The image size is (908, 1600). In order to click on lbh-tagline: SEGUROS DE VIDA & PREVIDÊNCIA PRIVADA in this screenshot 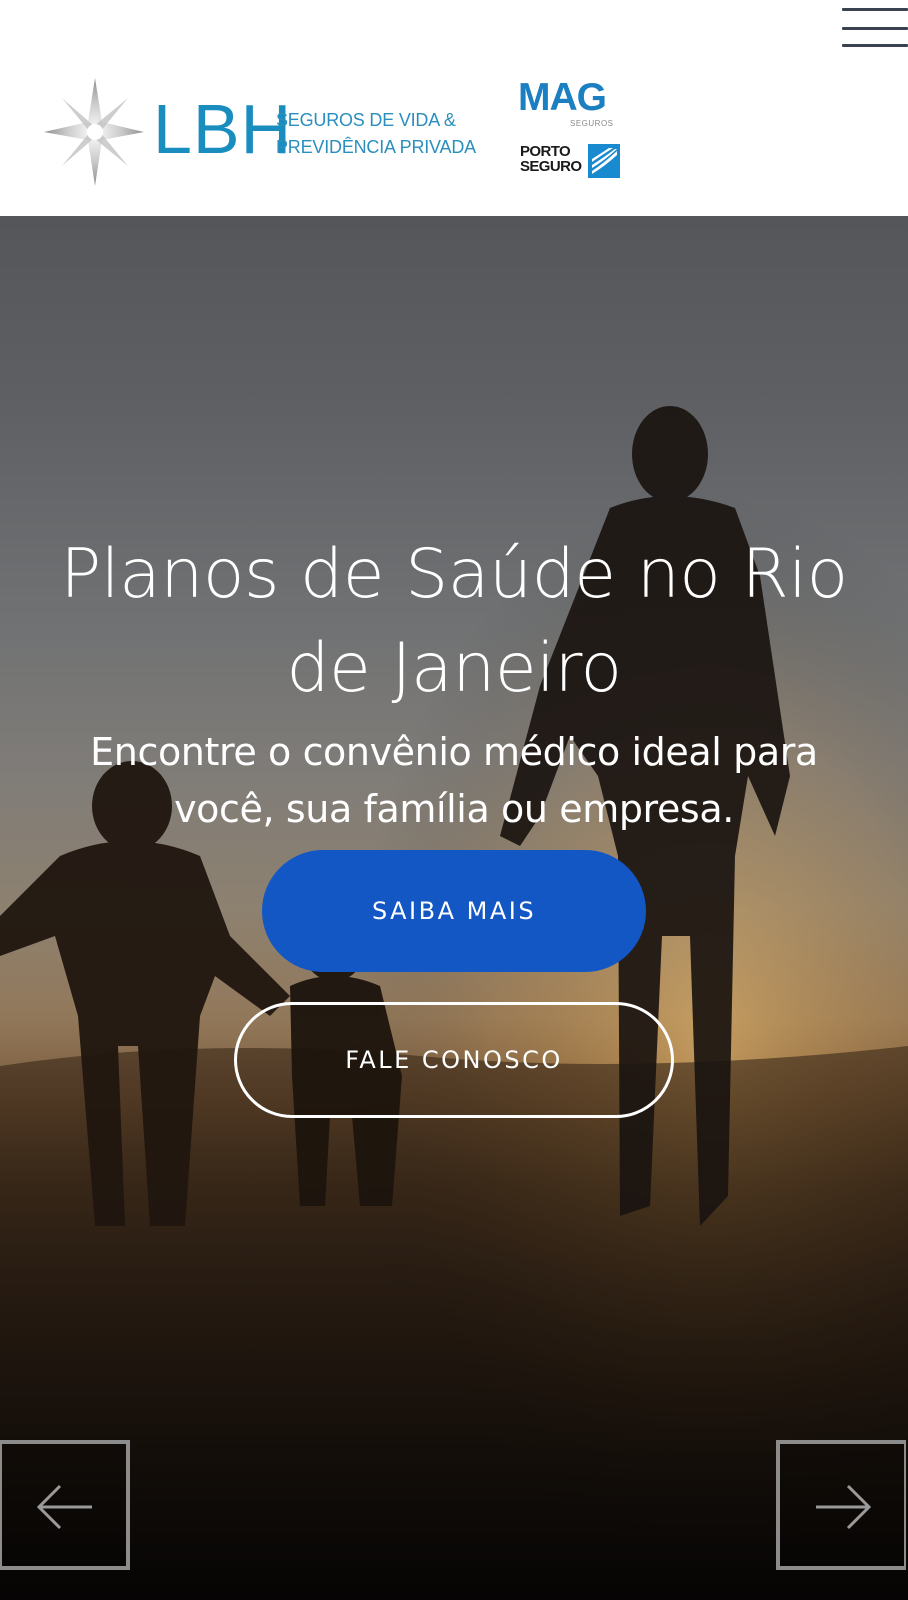, I will do `click(376, 134)`.